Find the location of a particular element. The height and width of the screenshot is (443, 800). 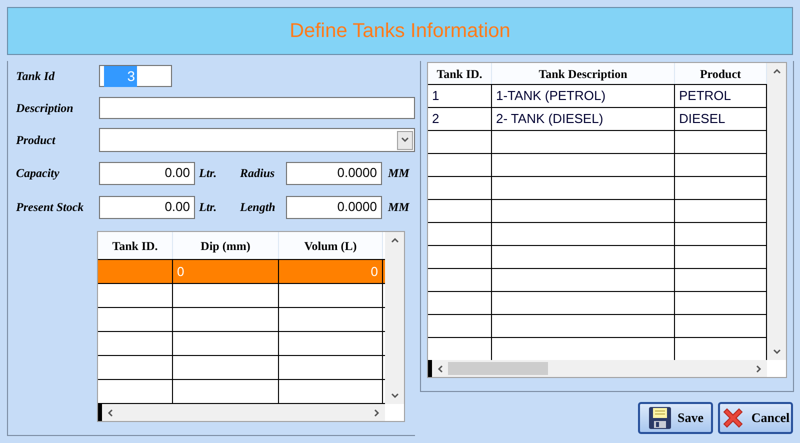

field-label: Tank Id is located at coordinates (36, 76).